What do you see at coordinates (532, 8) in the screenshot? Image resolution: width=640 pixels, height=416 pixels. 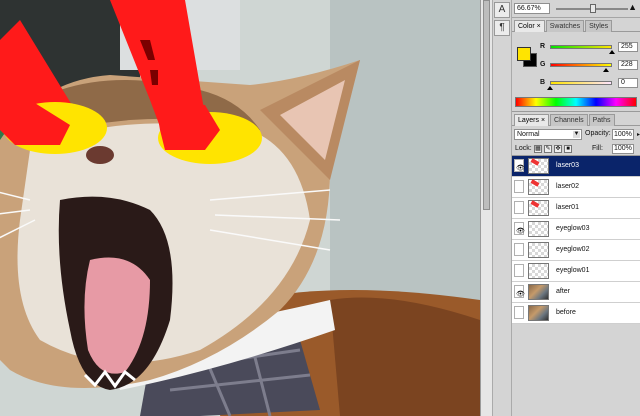 I see `zoom-field: 66.67%` at bounding box center [532, 8].